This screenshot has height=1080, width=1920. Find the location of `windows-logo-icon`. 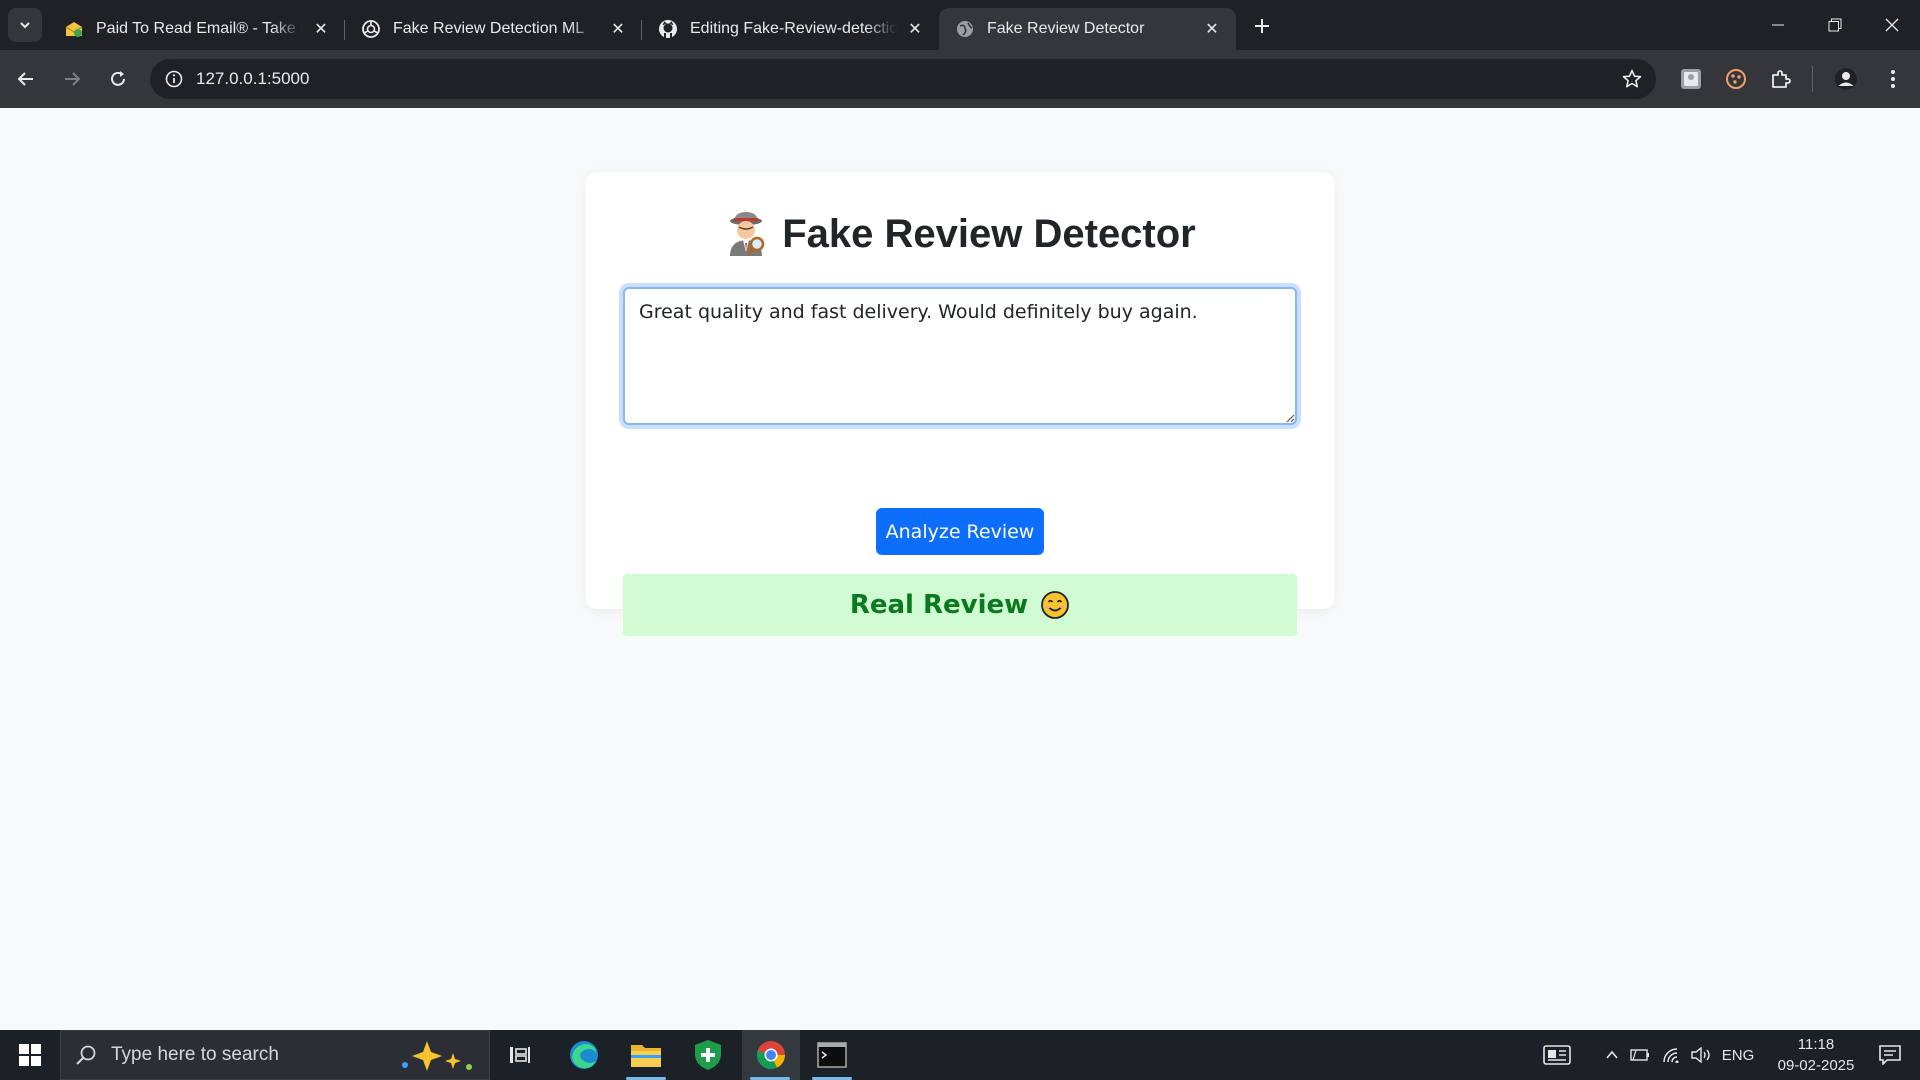

windows-logo-icon is located at coordinates (30, 1055).